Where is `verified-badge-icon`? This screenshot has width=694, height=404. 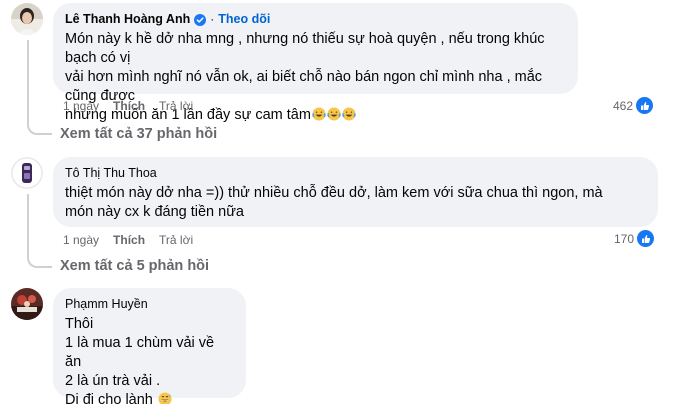 verified-badge-icon is located at coordinates (200, 19).